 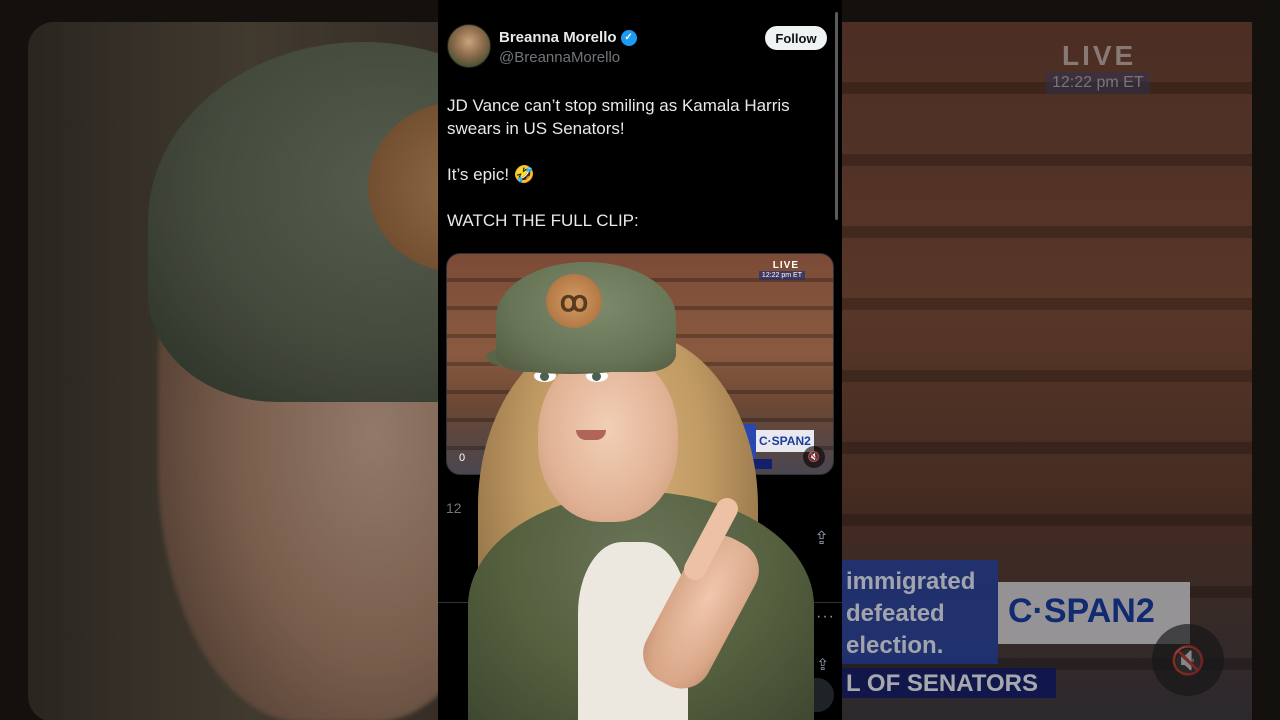 What do you see at coordinates (469, 46) in the screenshot?
I see `avatar` at bounding box center [469, 46].